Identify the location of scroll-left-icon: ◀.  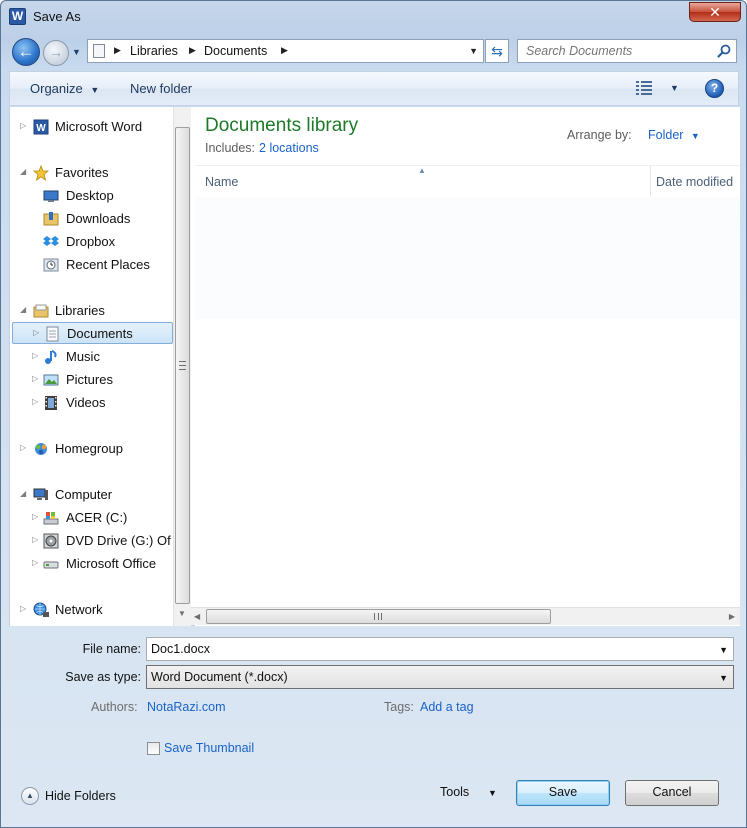
(197, 616).